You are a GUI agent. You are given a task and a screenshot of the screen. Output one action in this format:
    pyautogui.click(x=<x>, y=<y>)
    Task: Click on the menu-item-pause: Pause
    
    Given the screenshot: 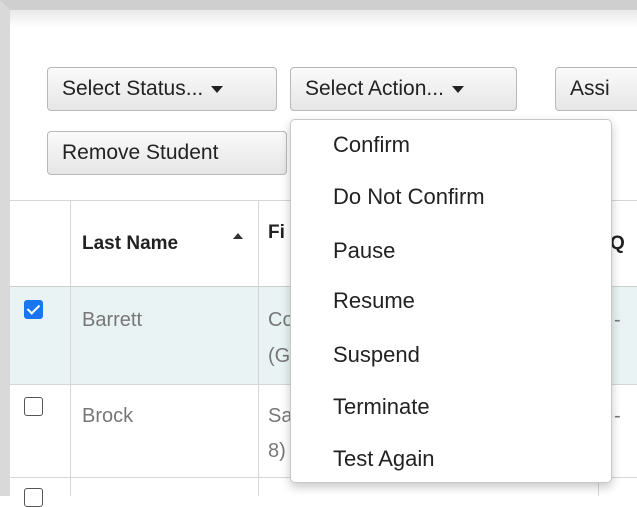 What is the action you would take?
    pyautogui.click(x=364, y=251)
    